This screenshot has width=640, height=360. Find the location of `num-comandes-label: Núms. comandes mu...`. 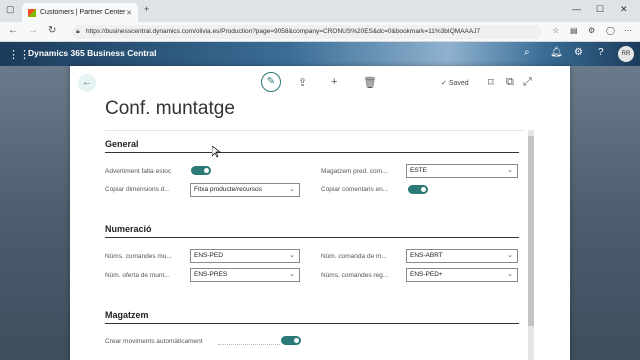

num-comandes-label: Núms. comandes mu... is located at coordinates (138, 256).